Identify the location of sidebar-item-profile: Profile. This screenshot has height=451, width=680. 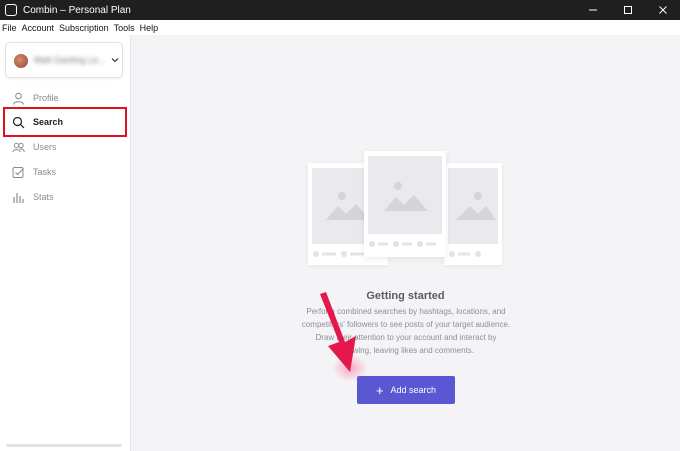
(65, 98).